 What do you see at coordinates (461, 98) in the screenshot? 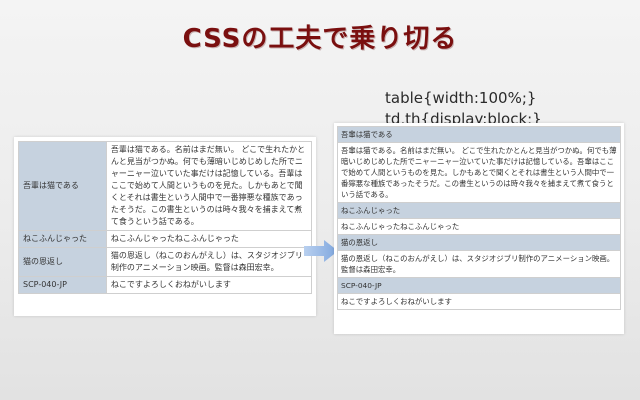
I see `css-code-line: table{width:100%;}` at bounding box center [461, 98].